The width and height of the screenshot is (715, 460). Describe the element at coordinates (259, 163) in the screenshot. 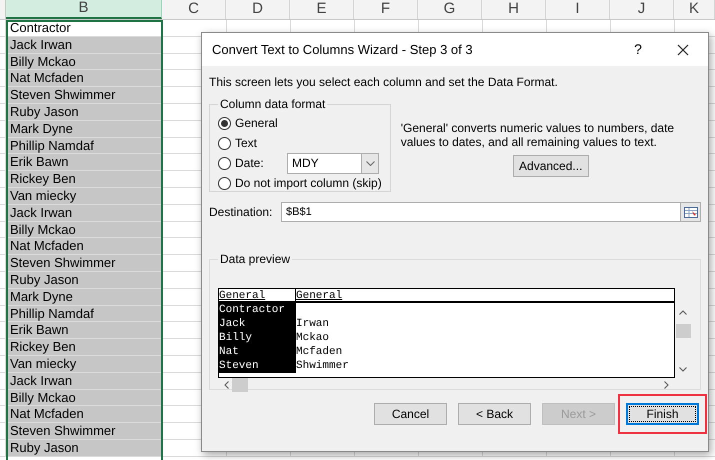

I see `radio-label: Date:` at that location.